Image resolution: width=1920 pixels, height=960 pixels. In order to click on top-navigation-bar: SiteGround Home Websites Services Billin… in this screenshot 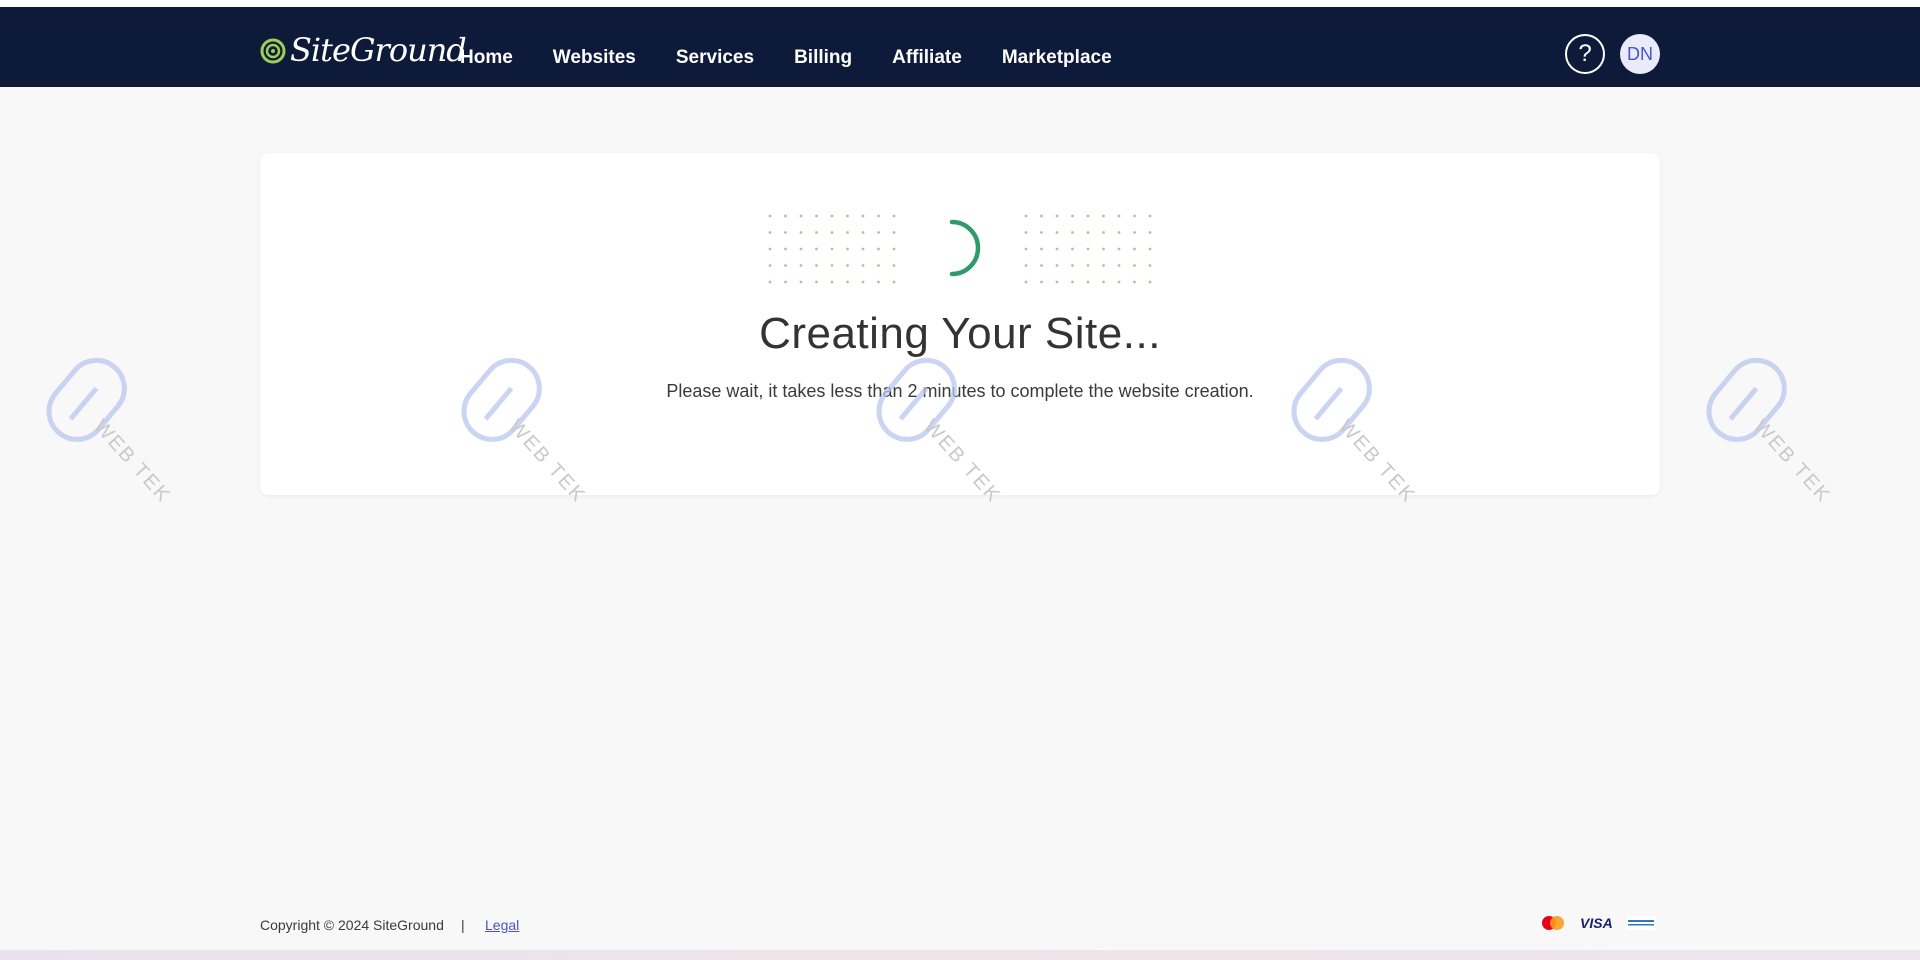, I will do `click(960, 47)`.